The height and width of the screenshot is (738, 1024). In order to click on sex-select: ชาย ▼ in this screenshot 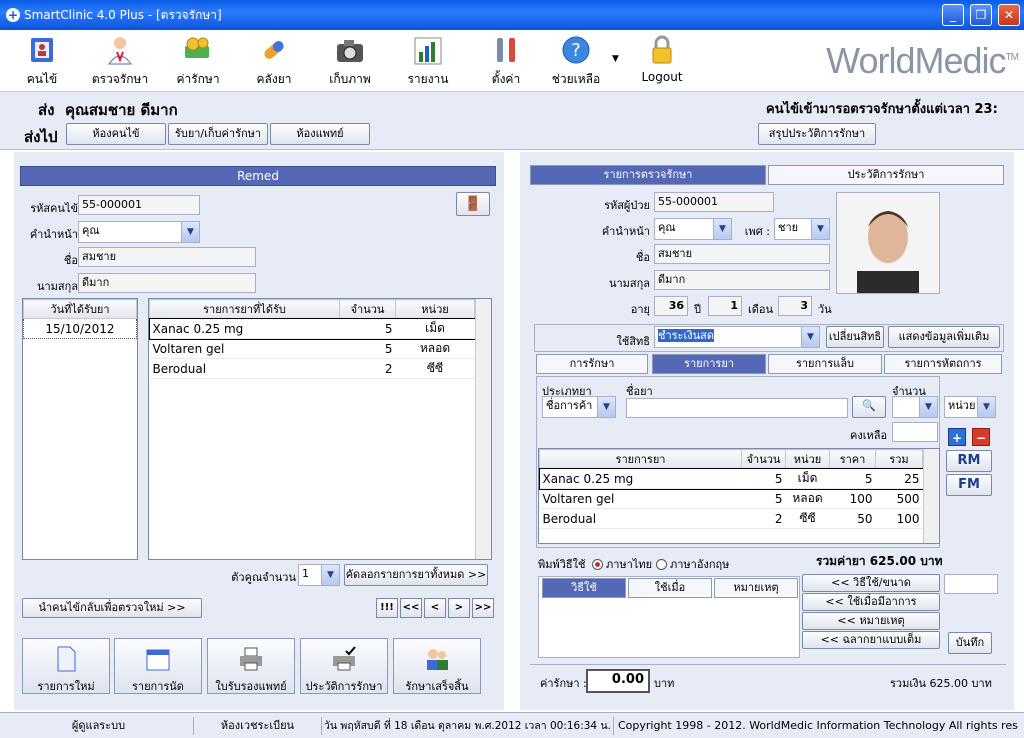, I will do `click(802, 229)`.